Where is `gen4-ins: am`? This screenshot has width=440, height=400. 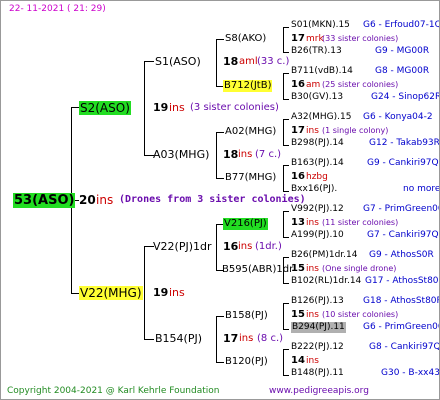
gen4-ins: am is located at coordinates (313, 85).